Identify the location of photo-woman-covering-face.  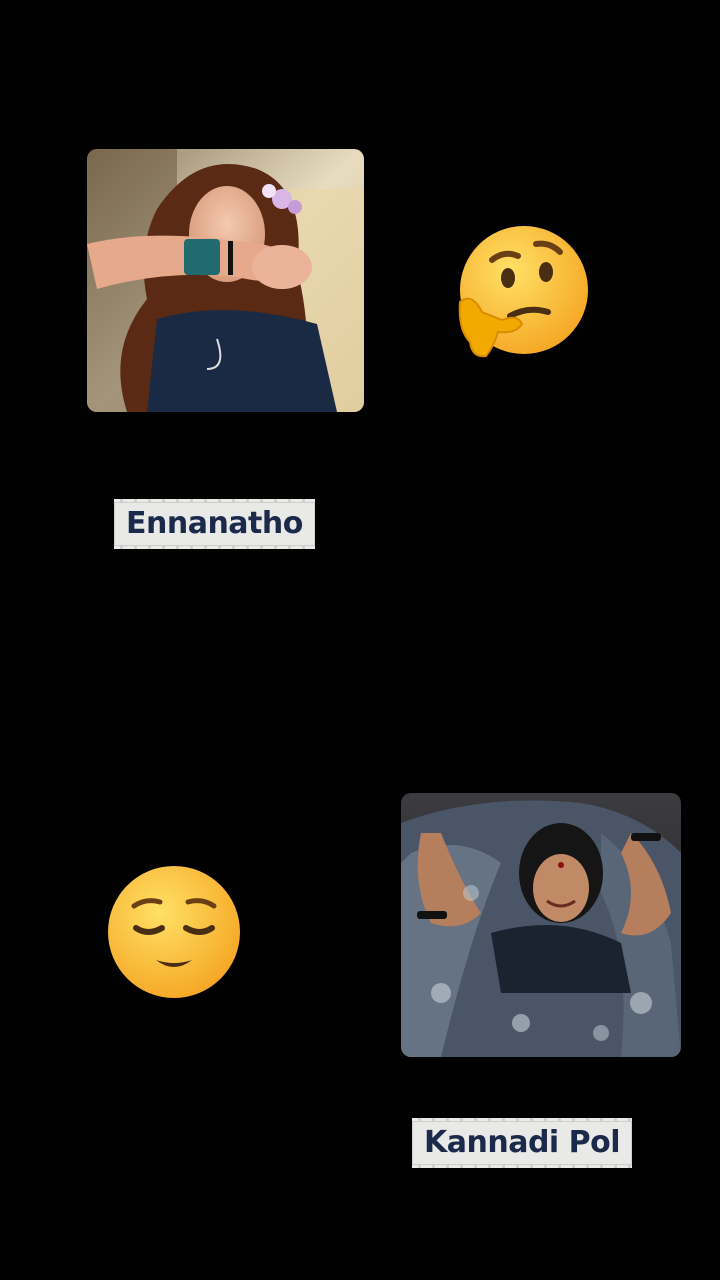
(225, 280).